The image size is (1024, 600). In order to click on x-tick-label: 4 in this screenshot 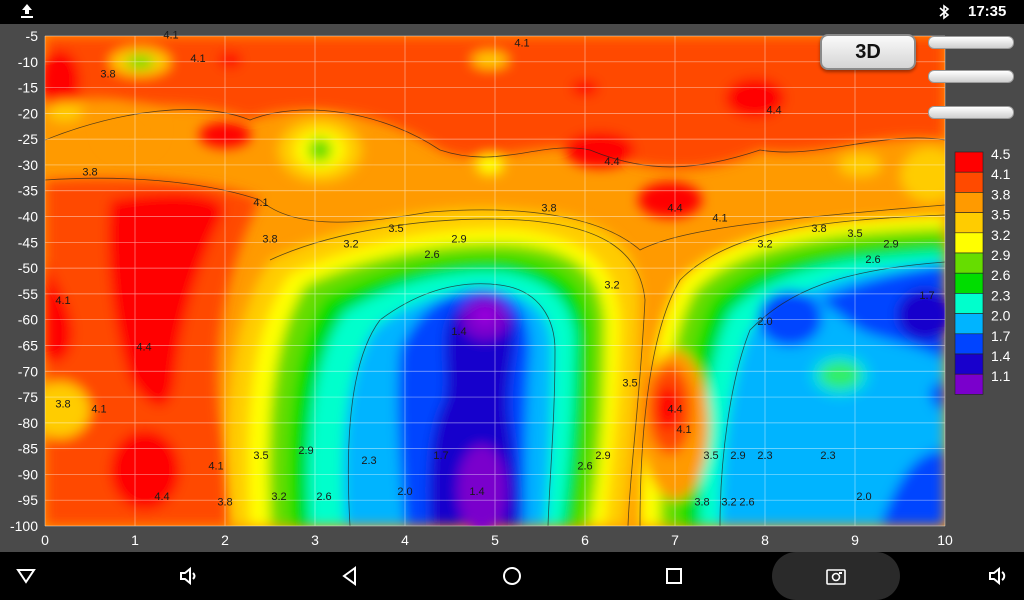, I will do `click(405, 540)`.